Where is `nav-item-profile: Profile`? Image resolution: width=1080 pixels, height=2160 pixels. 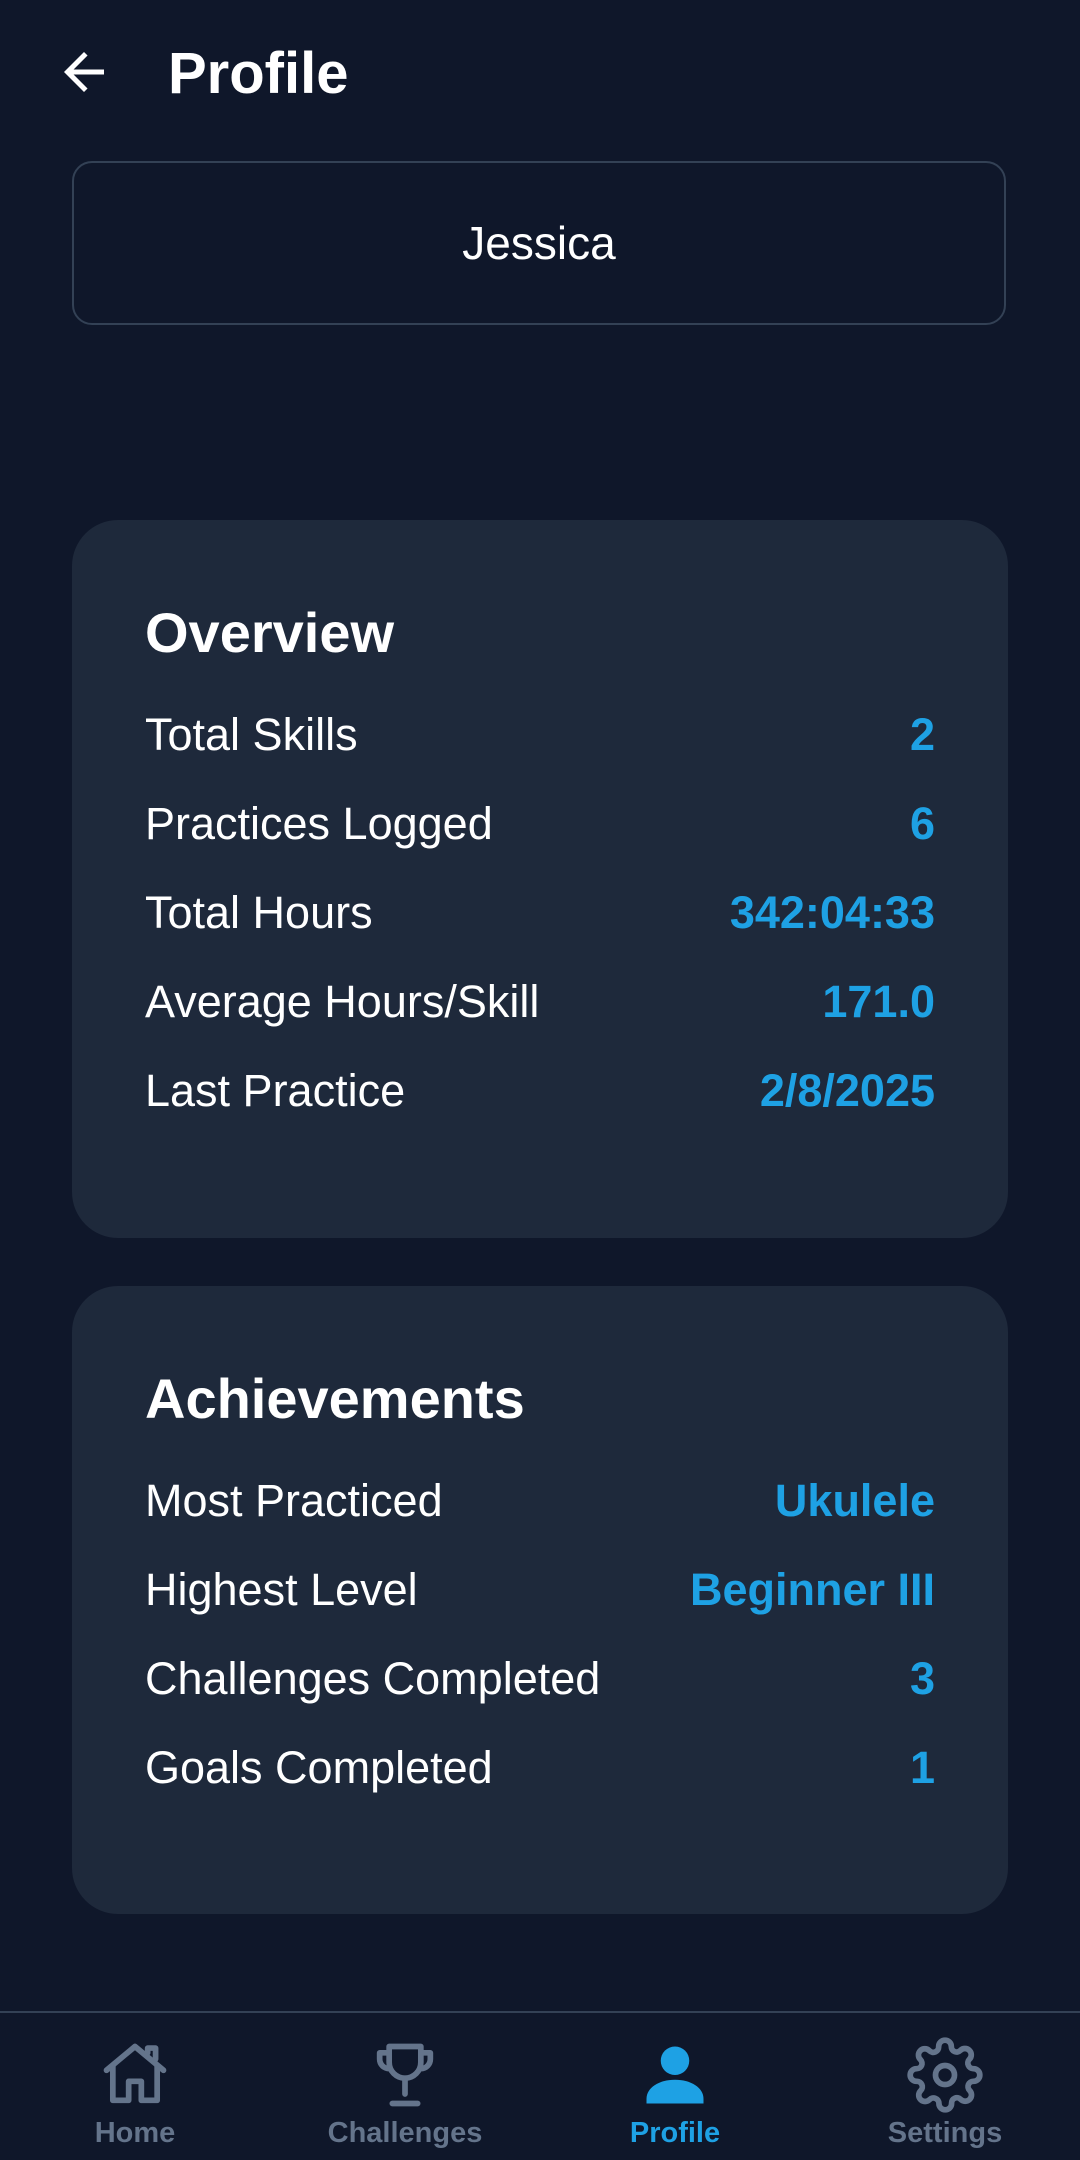 nav-item-profile: Profile is located at coordinates (675, 2086).